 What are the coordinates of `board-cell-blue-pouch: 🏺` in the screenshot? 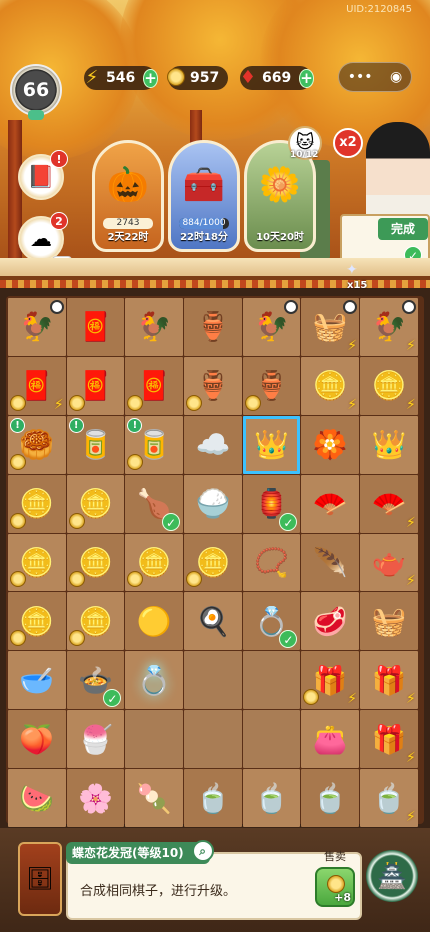 It's located at (213, 327).